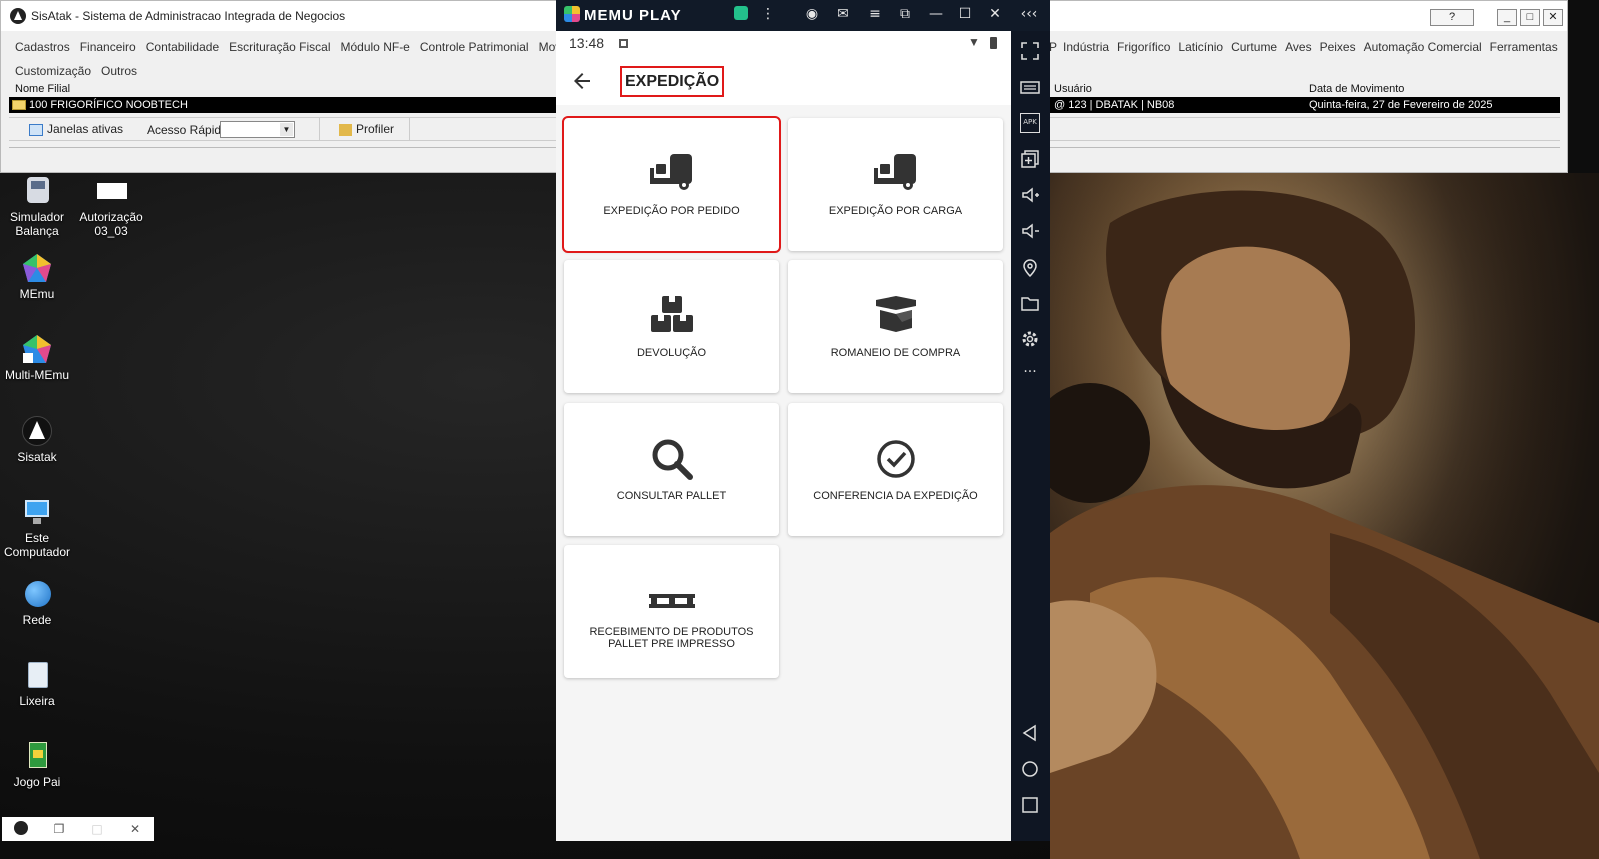 This screenshot has height=859, width=1599. What do you see at coordinates (1338, 47) in the screenshot?
I see `menu-peixes: Peixes` at bounding box center [1338, 47].